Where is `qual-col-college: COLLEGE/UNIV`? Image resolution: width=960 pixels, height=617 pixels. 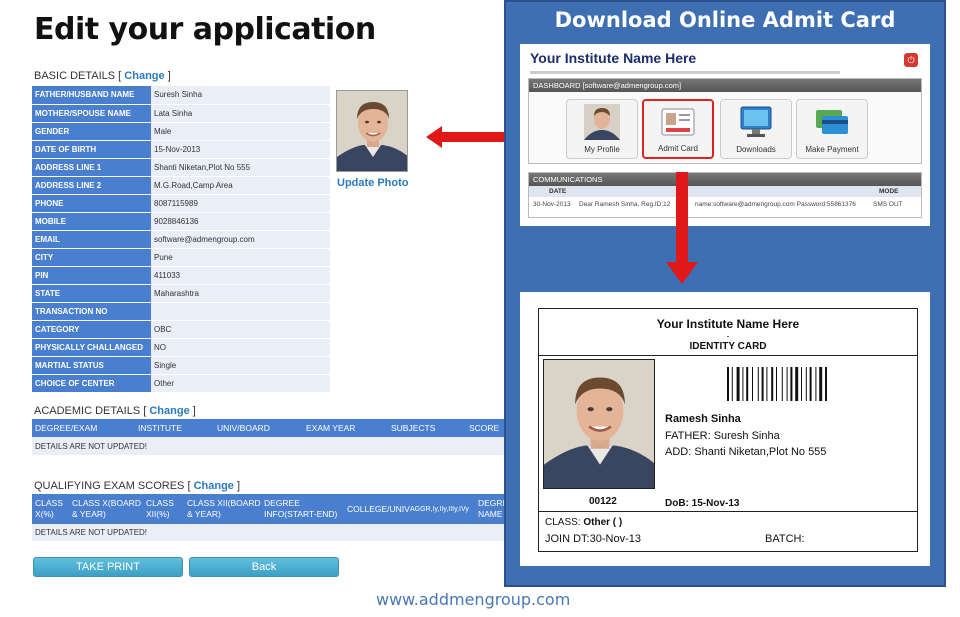 qual-col-college: COLLEGE/UNIV is located at coordinates (378, 509).